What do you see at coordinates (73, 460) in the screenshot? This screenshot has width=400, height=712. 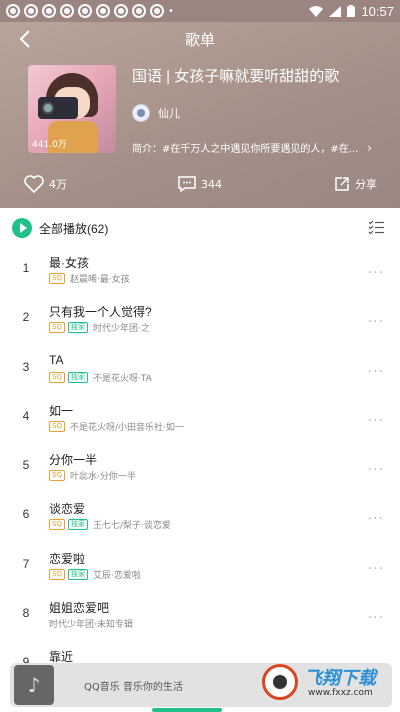 I see `song-title: 分你一半` at bounding box center [73, 460].